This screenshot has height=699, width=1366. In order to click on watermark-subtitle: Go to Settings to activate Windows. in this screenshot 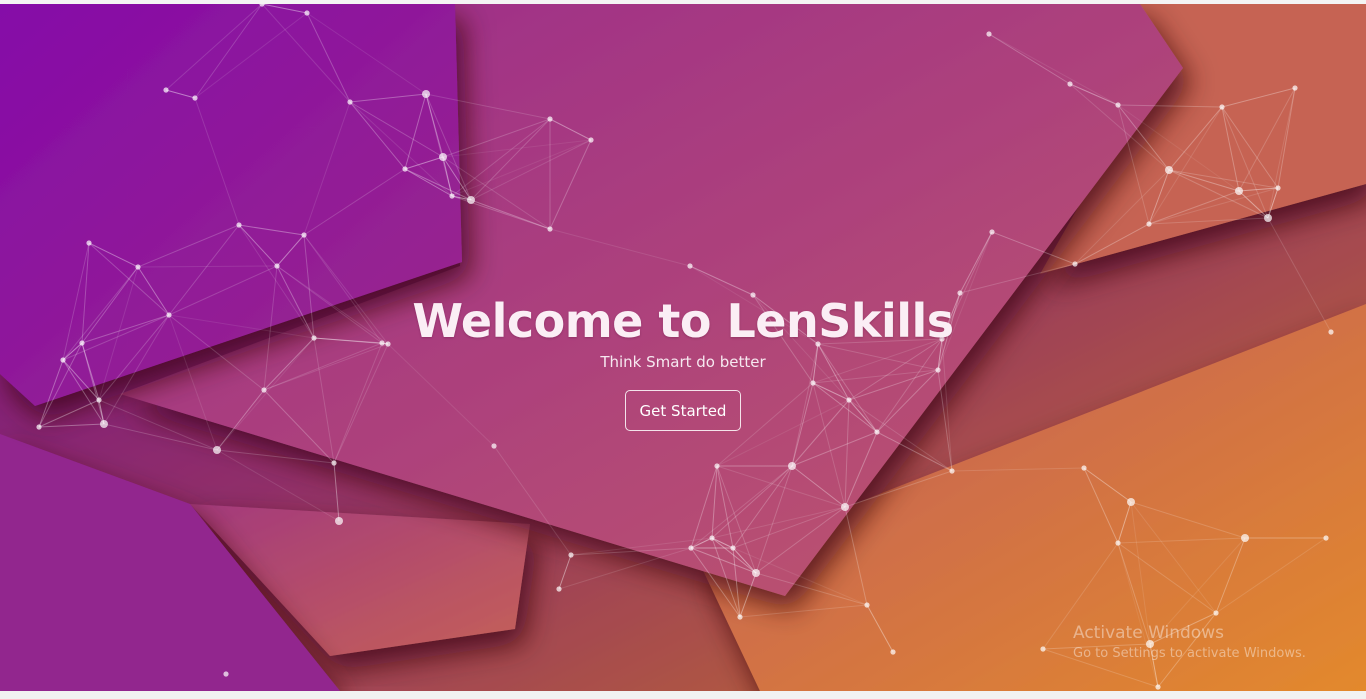, I will do `click(1189, 653)`.